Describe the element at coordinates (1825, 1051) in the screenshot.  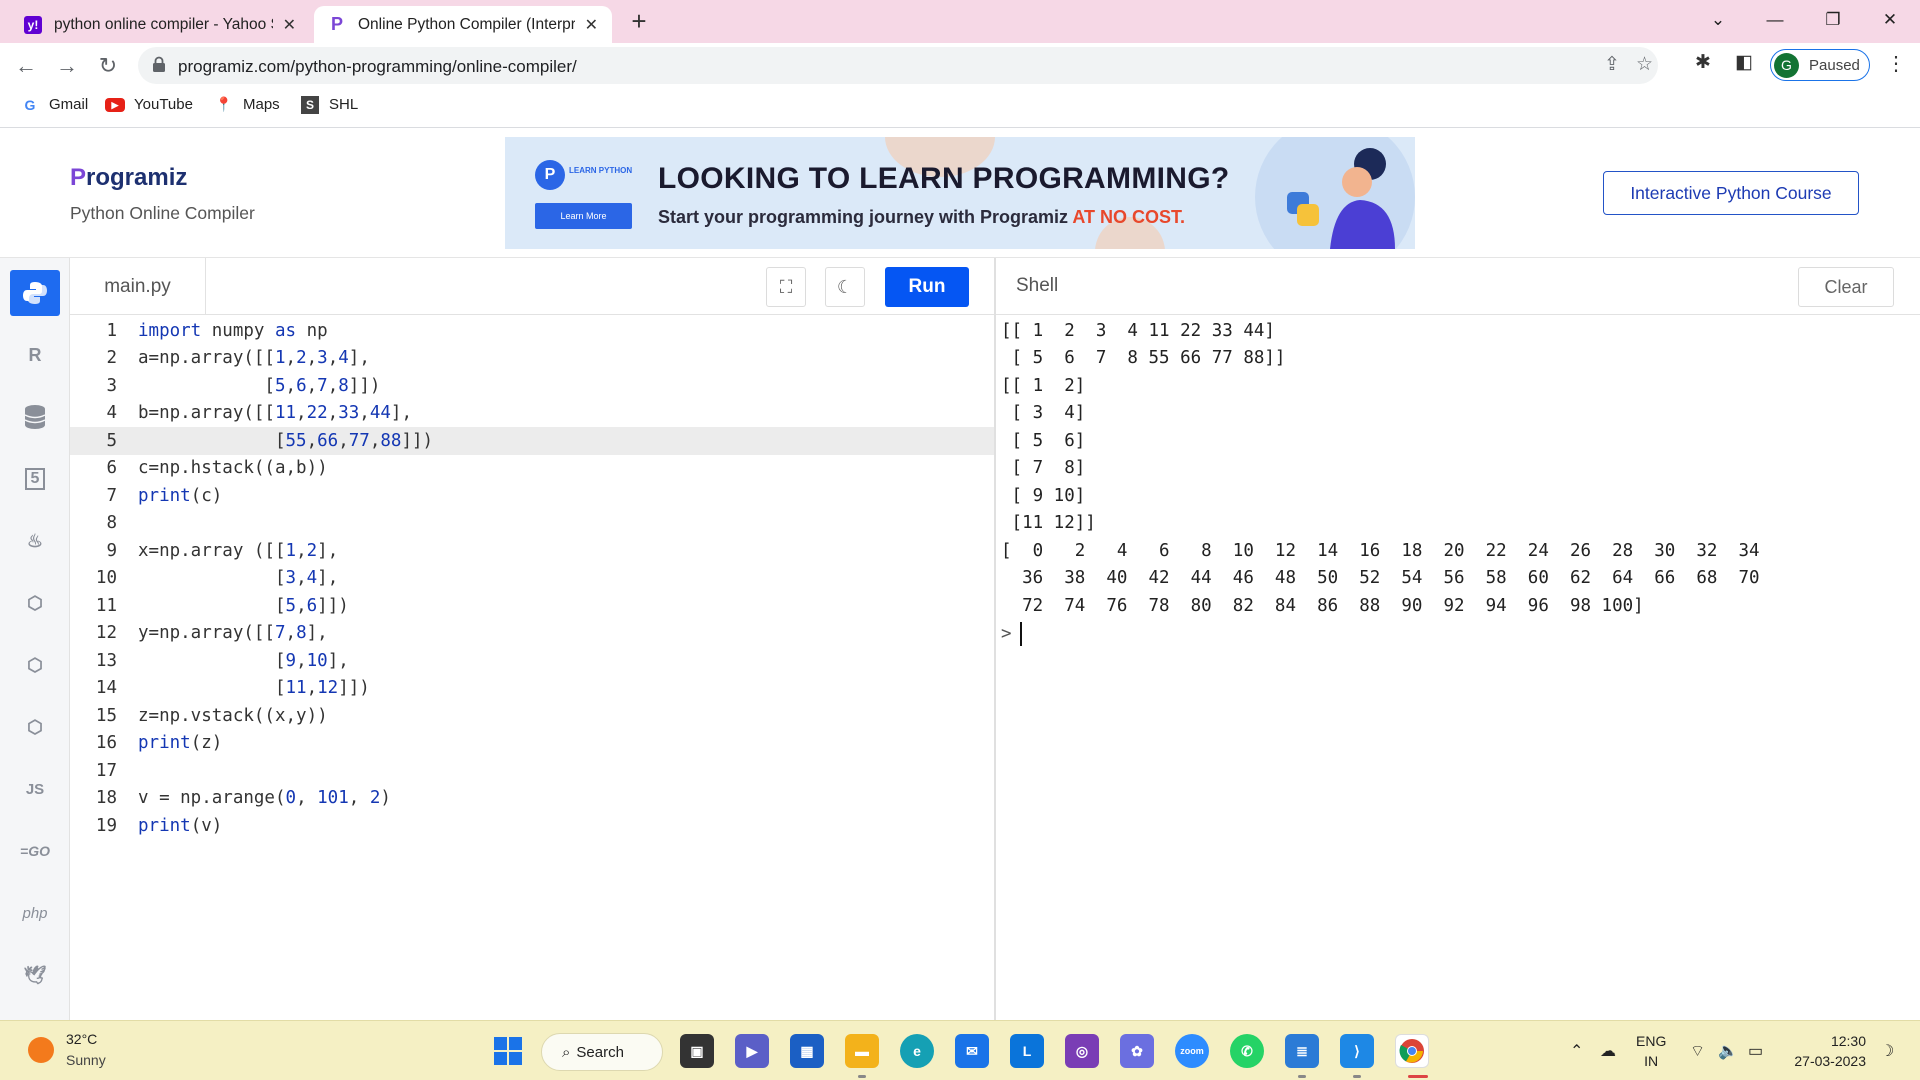
I see `clock: 12:30 27-03-2023` at that location.